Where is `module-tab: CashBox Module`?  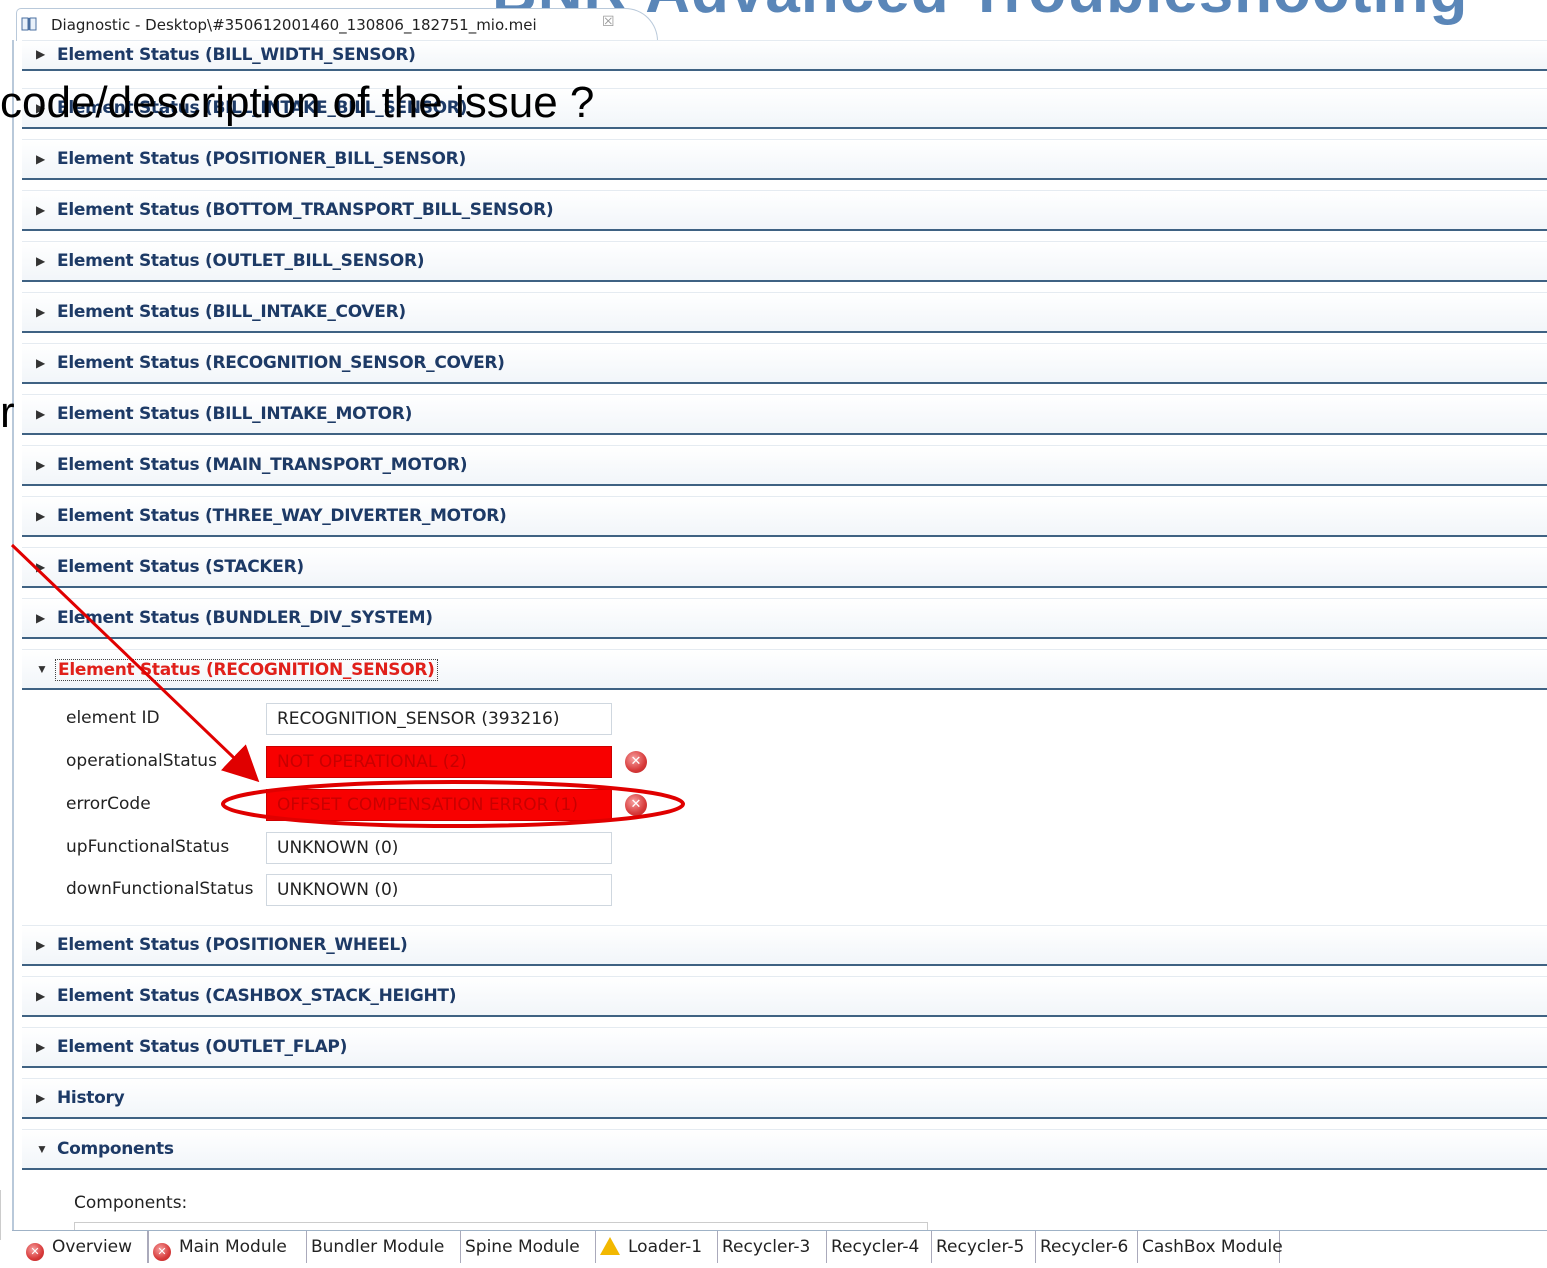
module-tab: CashBox Module is located at coordinates (1210, 1247).